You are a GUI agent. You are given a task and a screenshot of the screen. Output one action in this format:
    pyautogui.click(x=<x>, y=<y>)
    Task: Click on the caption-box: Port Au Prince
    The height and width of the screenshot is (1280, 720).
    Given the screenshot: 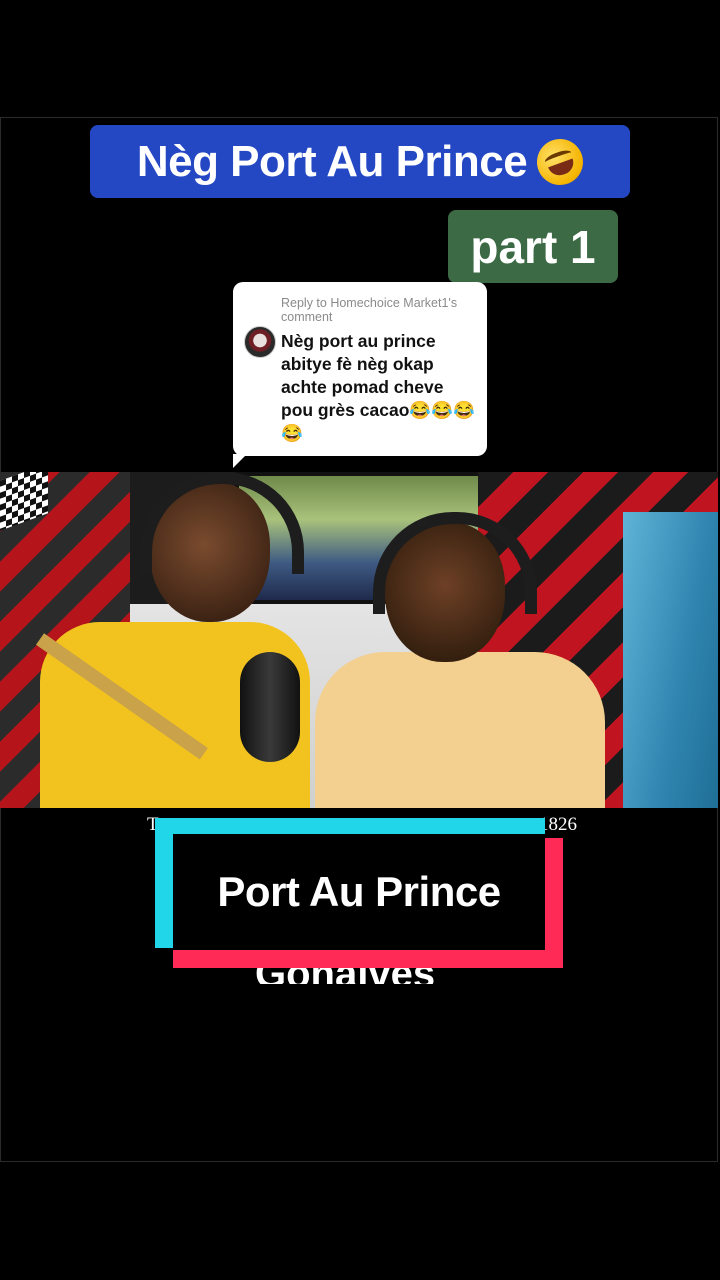 What is the action you would take?
    pyautogui.click(x=360, y=893)
    